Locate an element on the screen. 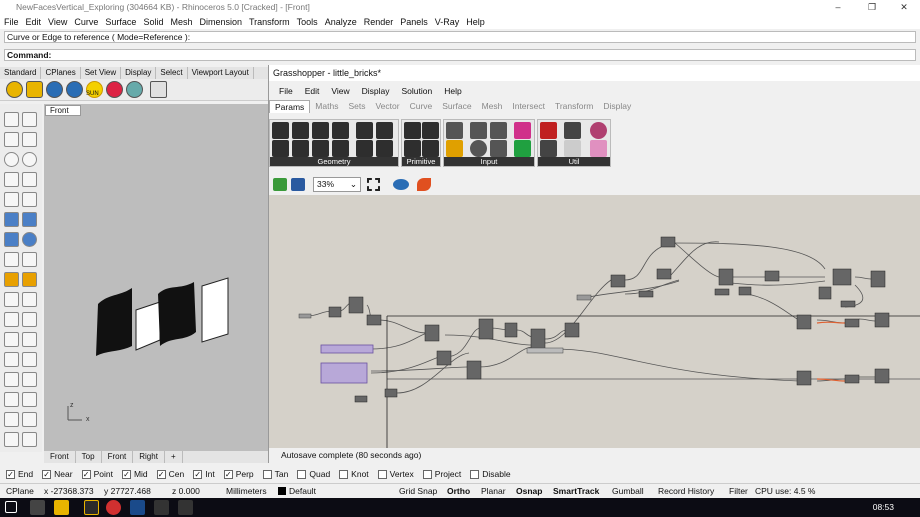  param-box-icon is located at coordinates (340, 148).